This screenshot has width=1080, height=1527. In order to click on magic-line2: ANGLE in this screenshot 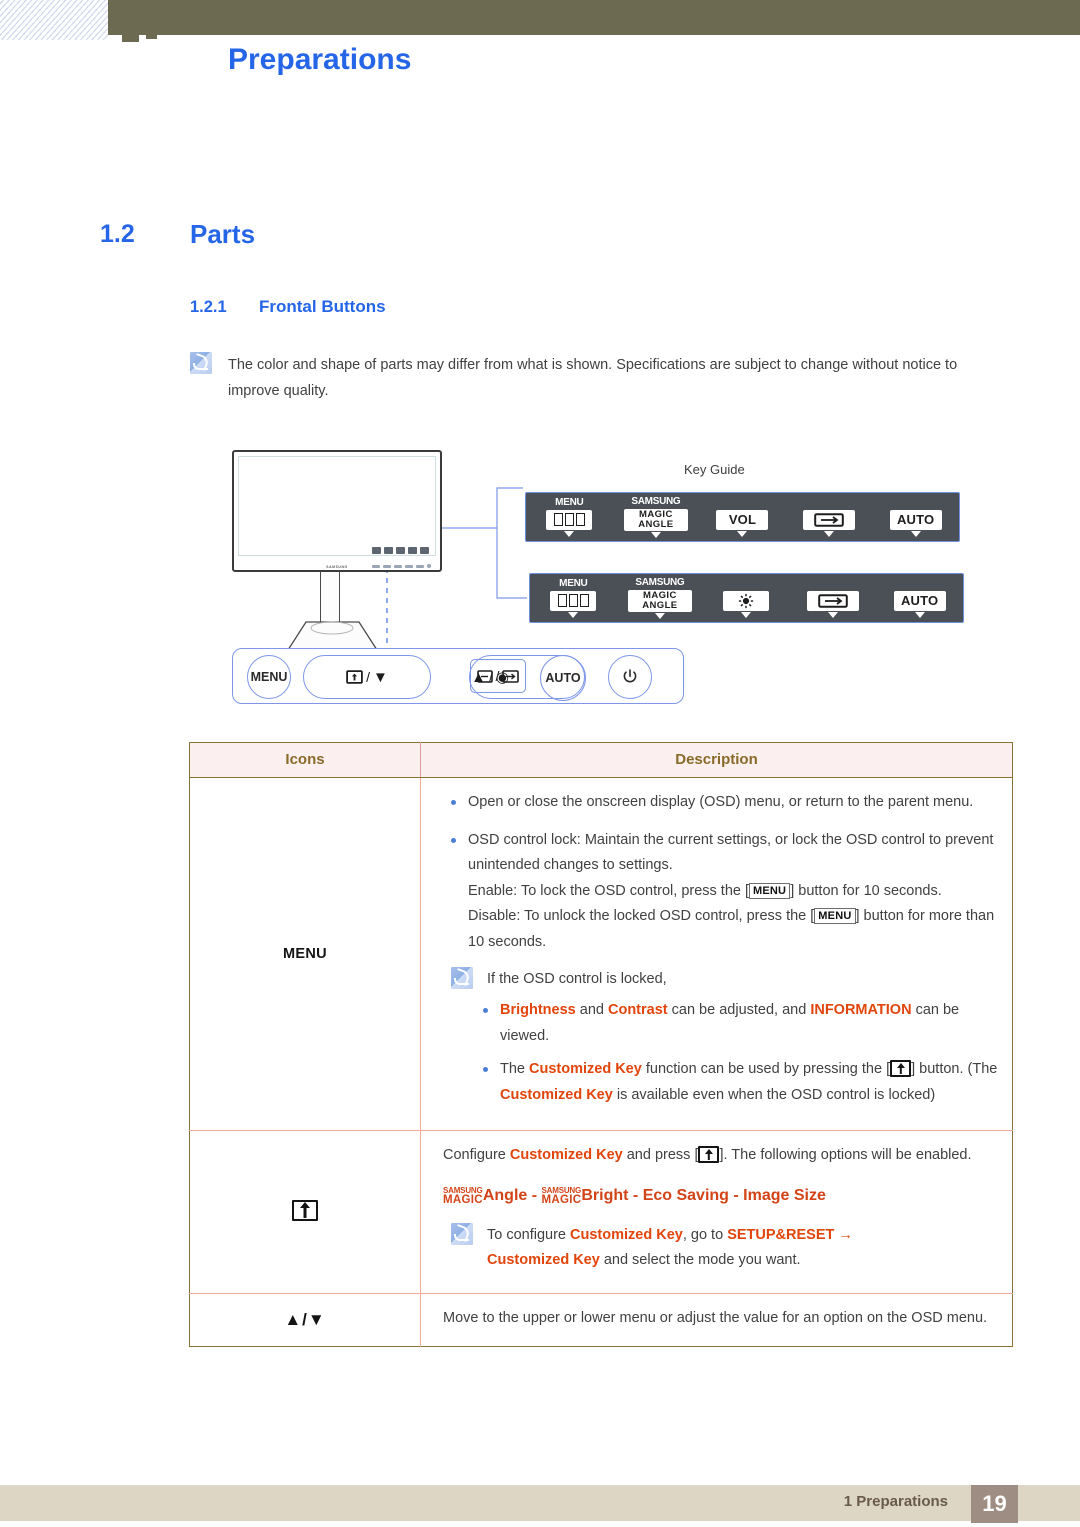, I will do `click(660, 605)`.